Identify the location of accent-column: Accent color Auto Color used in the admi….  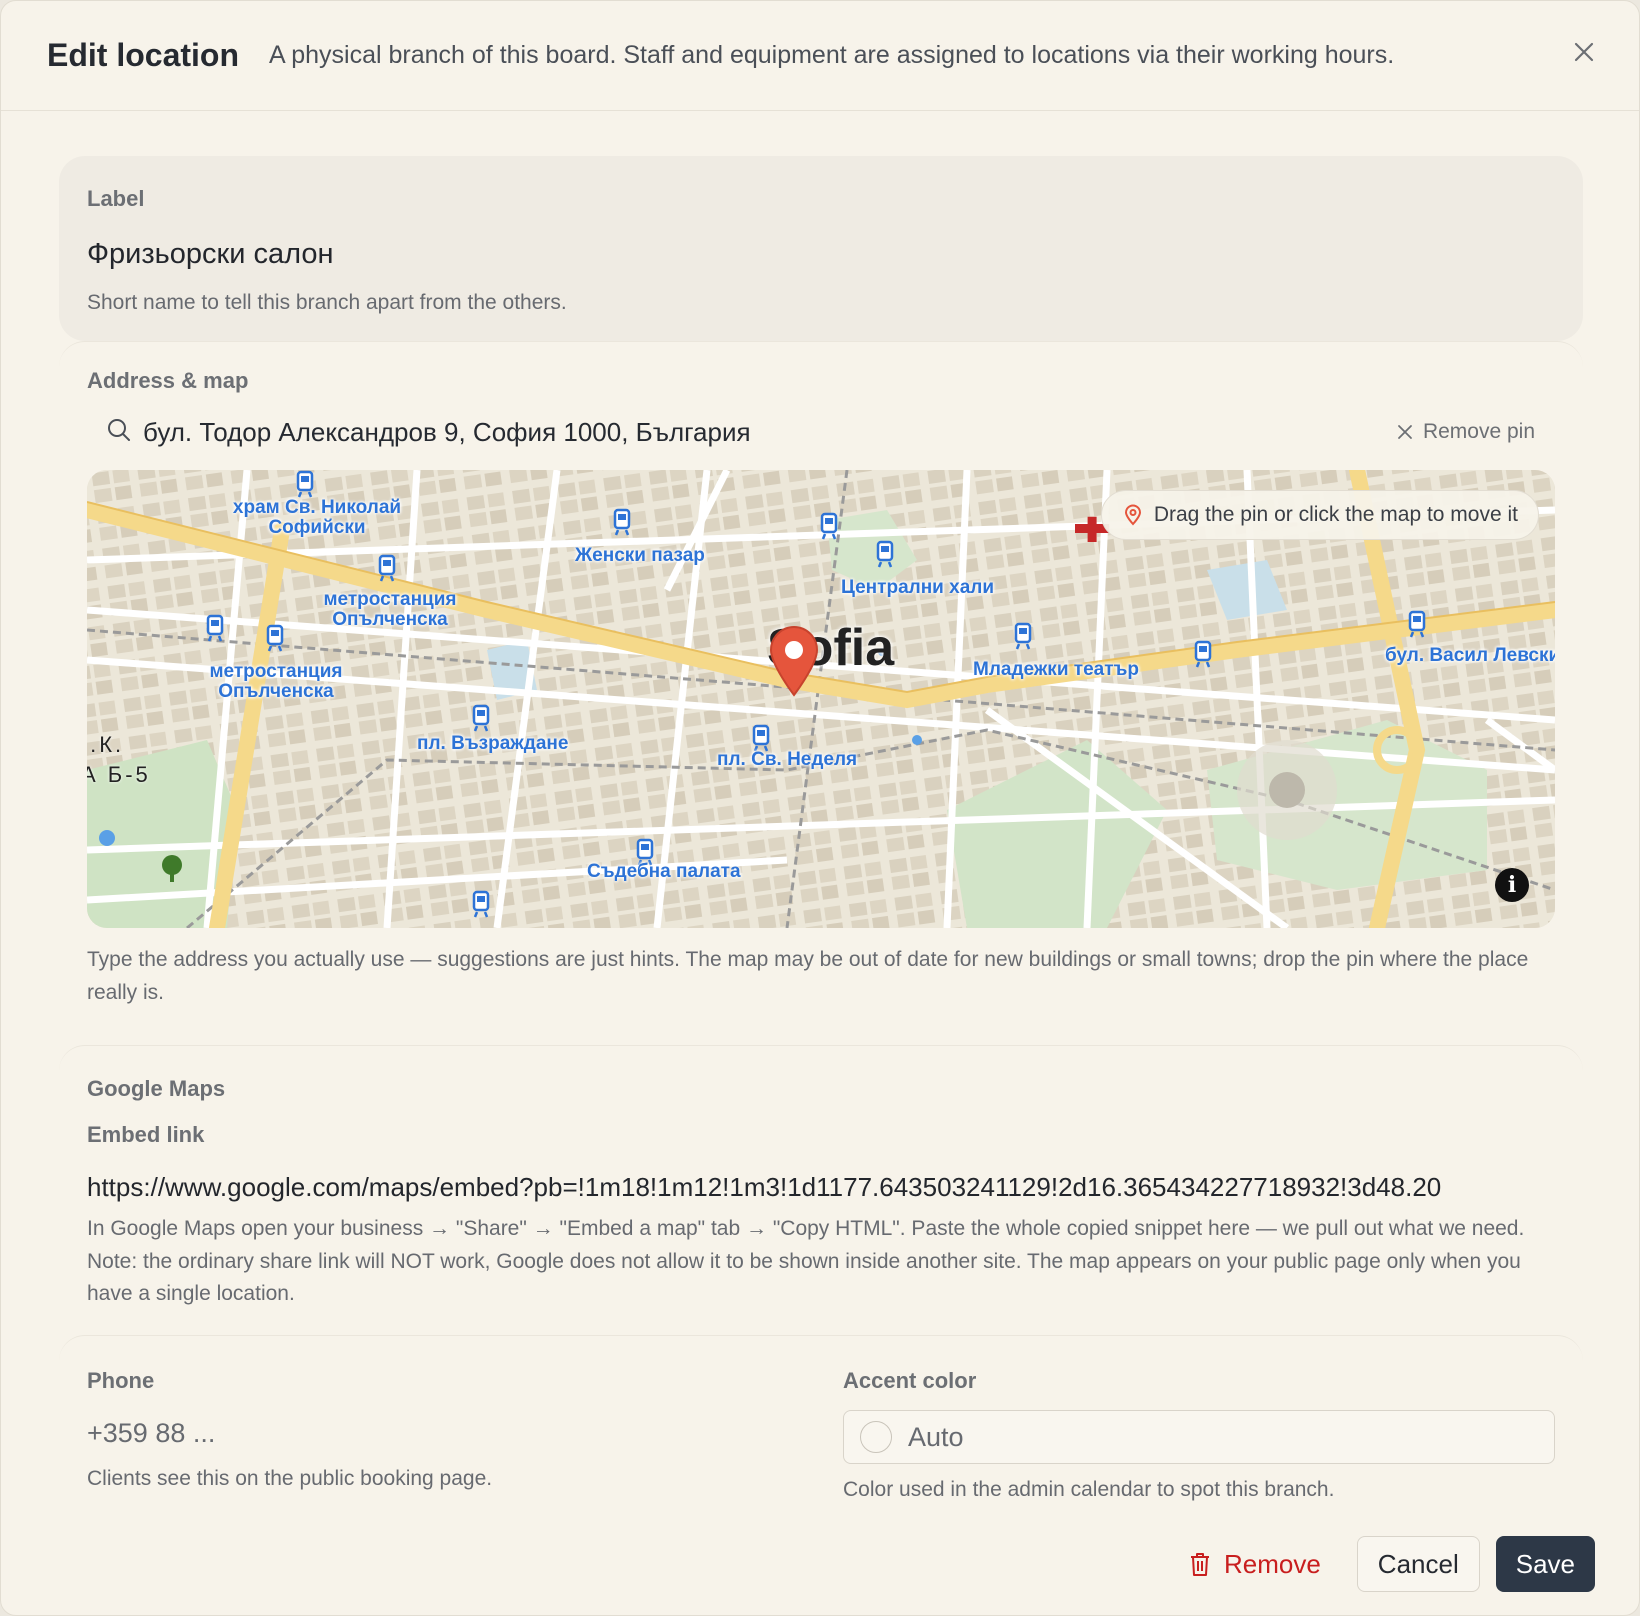
(1199, 1421).